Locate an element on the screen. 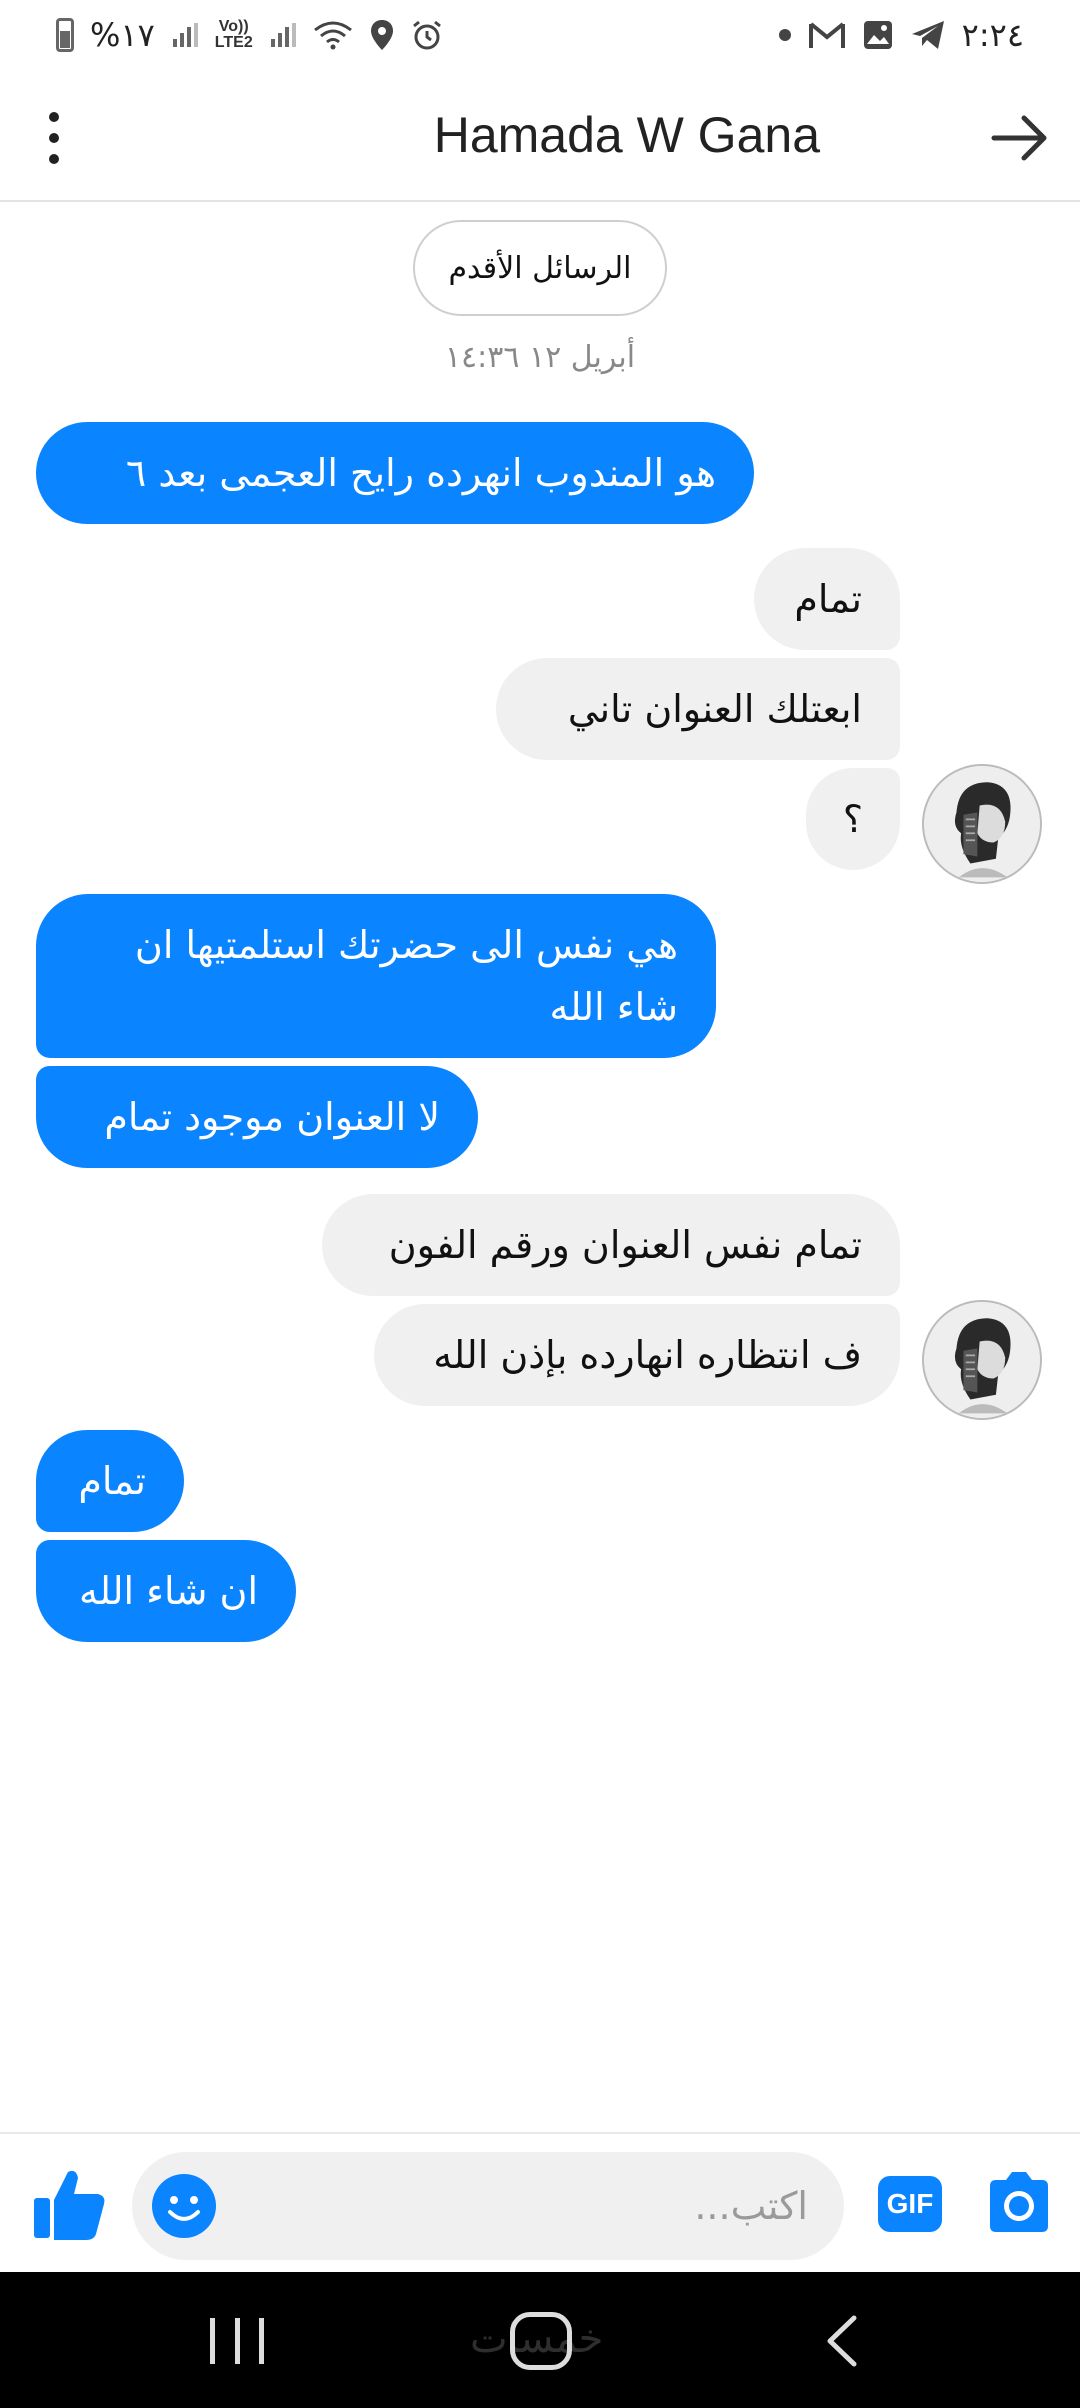  older-messages-button: الرسائل الأقدم is located at coordinates (540, 268).